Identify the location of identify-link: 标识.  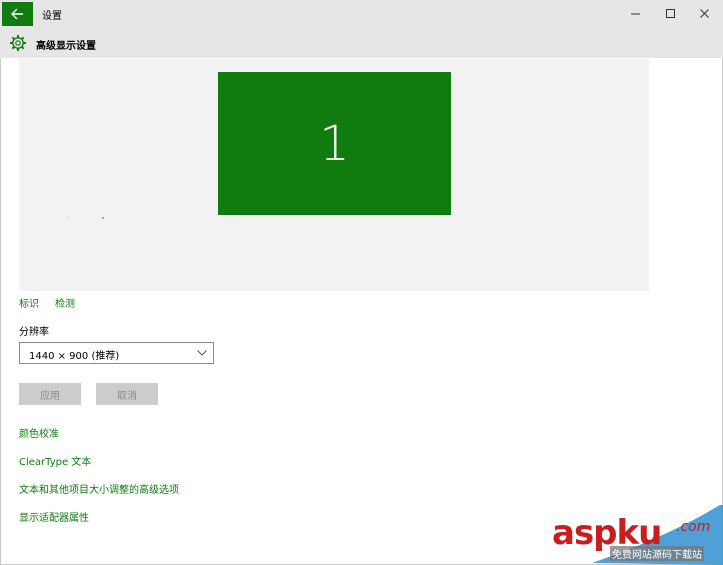
(29, 302).